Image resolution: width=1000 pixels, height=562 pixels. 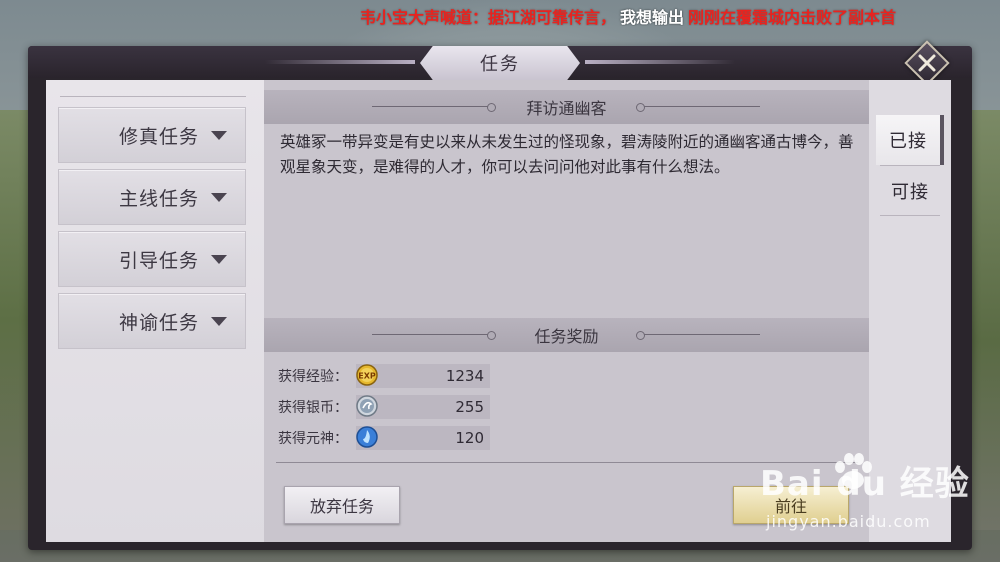 I want to click on quest-name-header: 拜访通幽客, so click(x=566, y=107).